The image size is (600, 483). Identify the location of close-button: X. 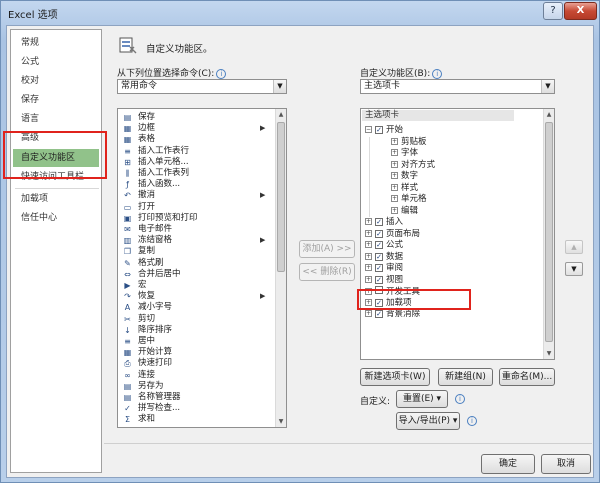
(580, 11).